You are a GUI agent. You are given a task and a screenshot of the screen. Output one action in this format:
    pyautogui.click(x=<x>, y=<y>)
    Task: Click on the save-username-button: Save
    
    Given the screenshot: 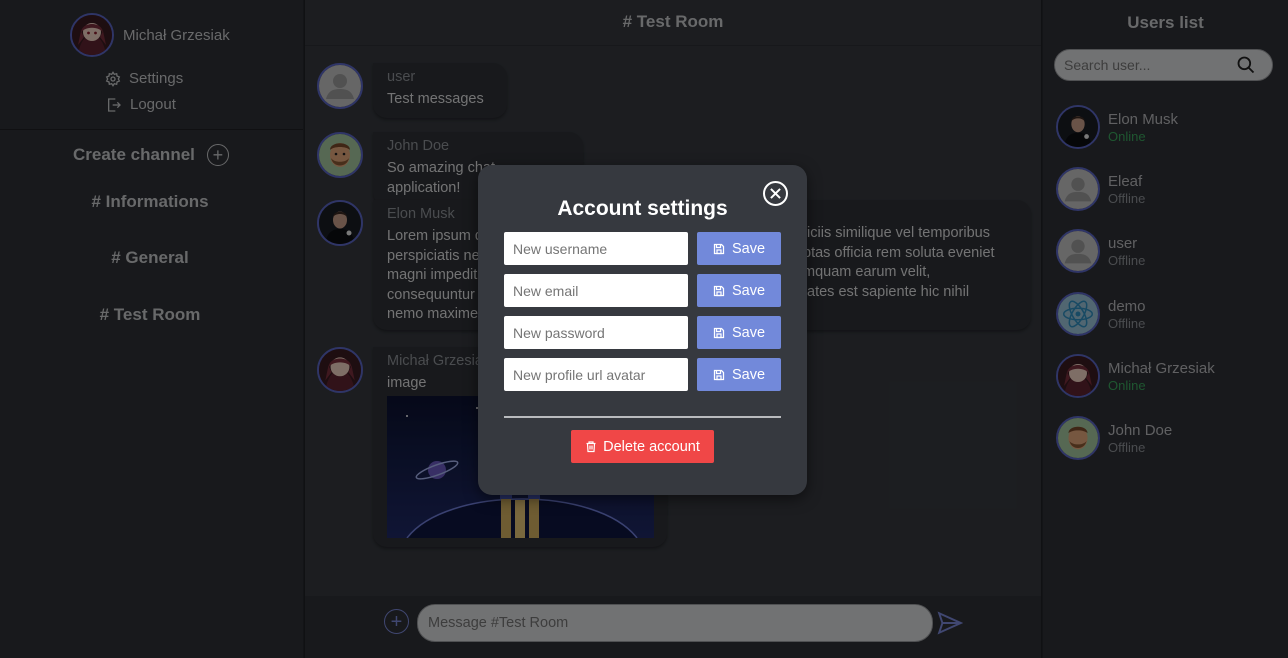 What is the action you would take?
    pyautogui.click(x=739, y=248)
    